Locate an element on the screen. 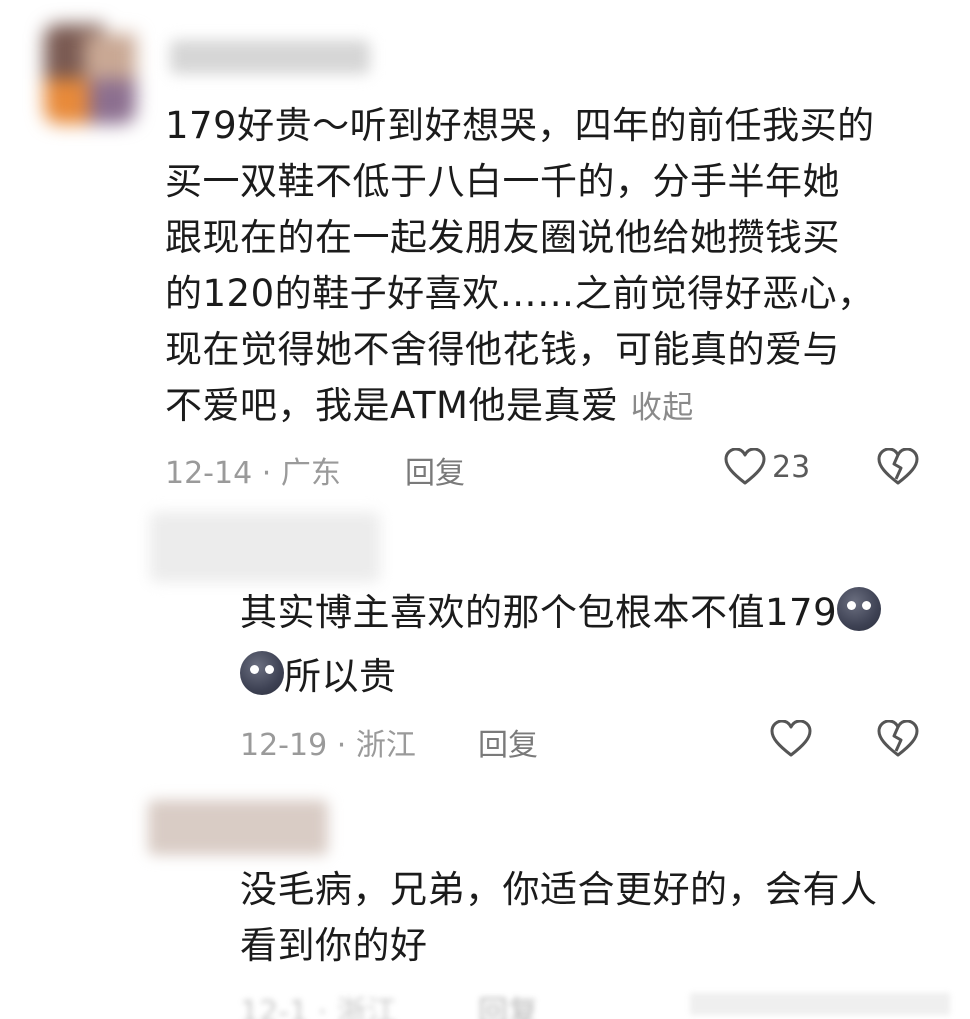 The height and width of the screenshot is (1019, 970). comment-meta: 12-14 · 广东 is located at coordinates (253, 470).